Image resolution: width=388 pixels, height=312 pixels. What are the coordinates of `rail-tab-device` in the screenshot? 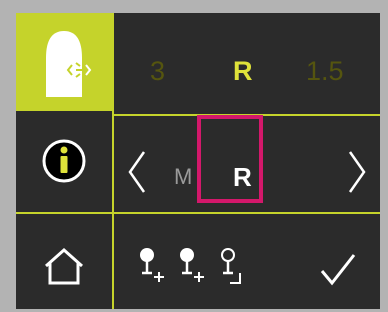 It's located at (64, 62).